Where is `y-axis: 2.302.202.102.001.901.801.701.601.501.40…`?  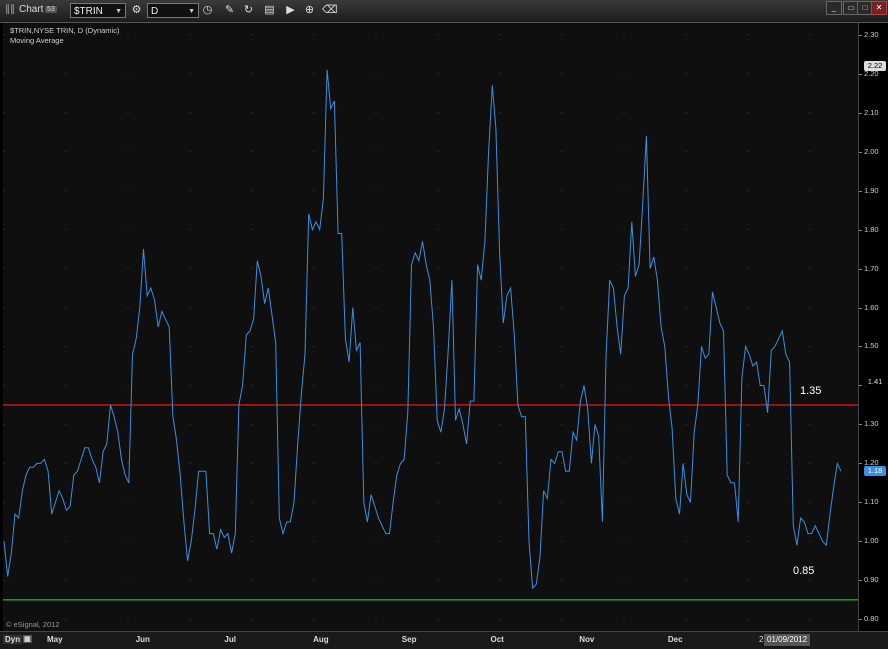 y-axis: 2.302.202.102.001.901.801.701.601.501.40… is located at coordinates (873, 327).